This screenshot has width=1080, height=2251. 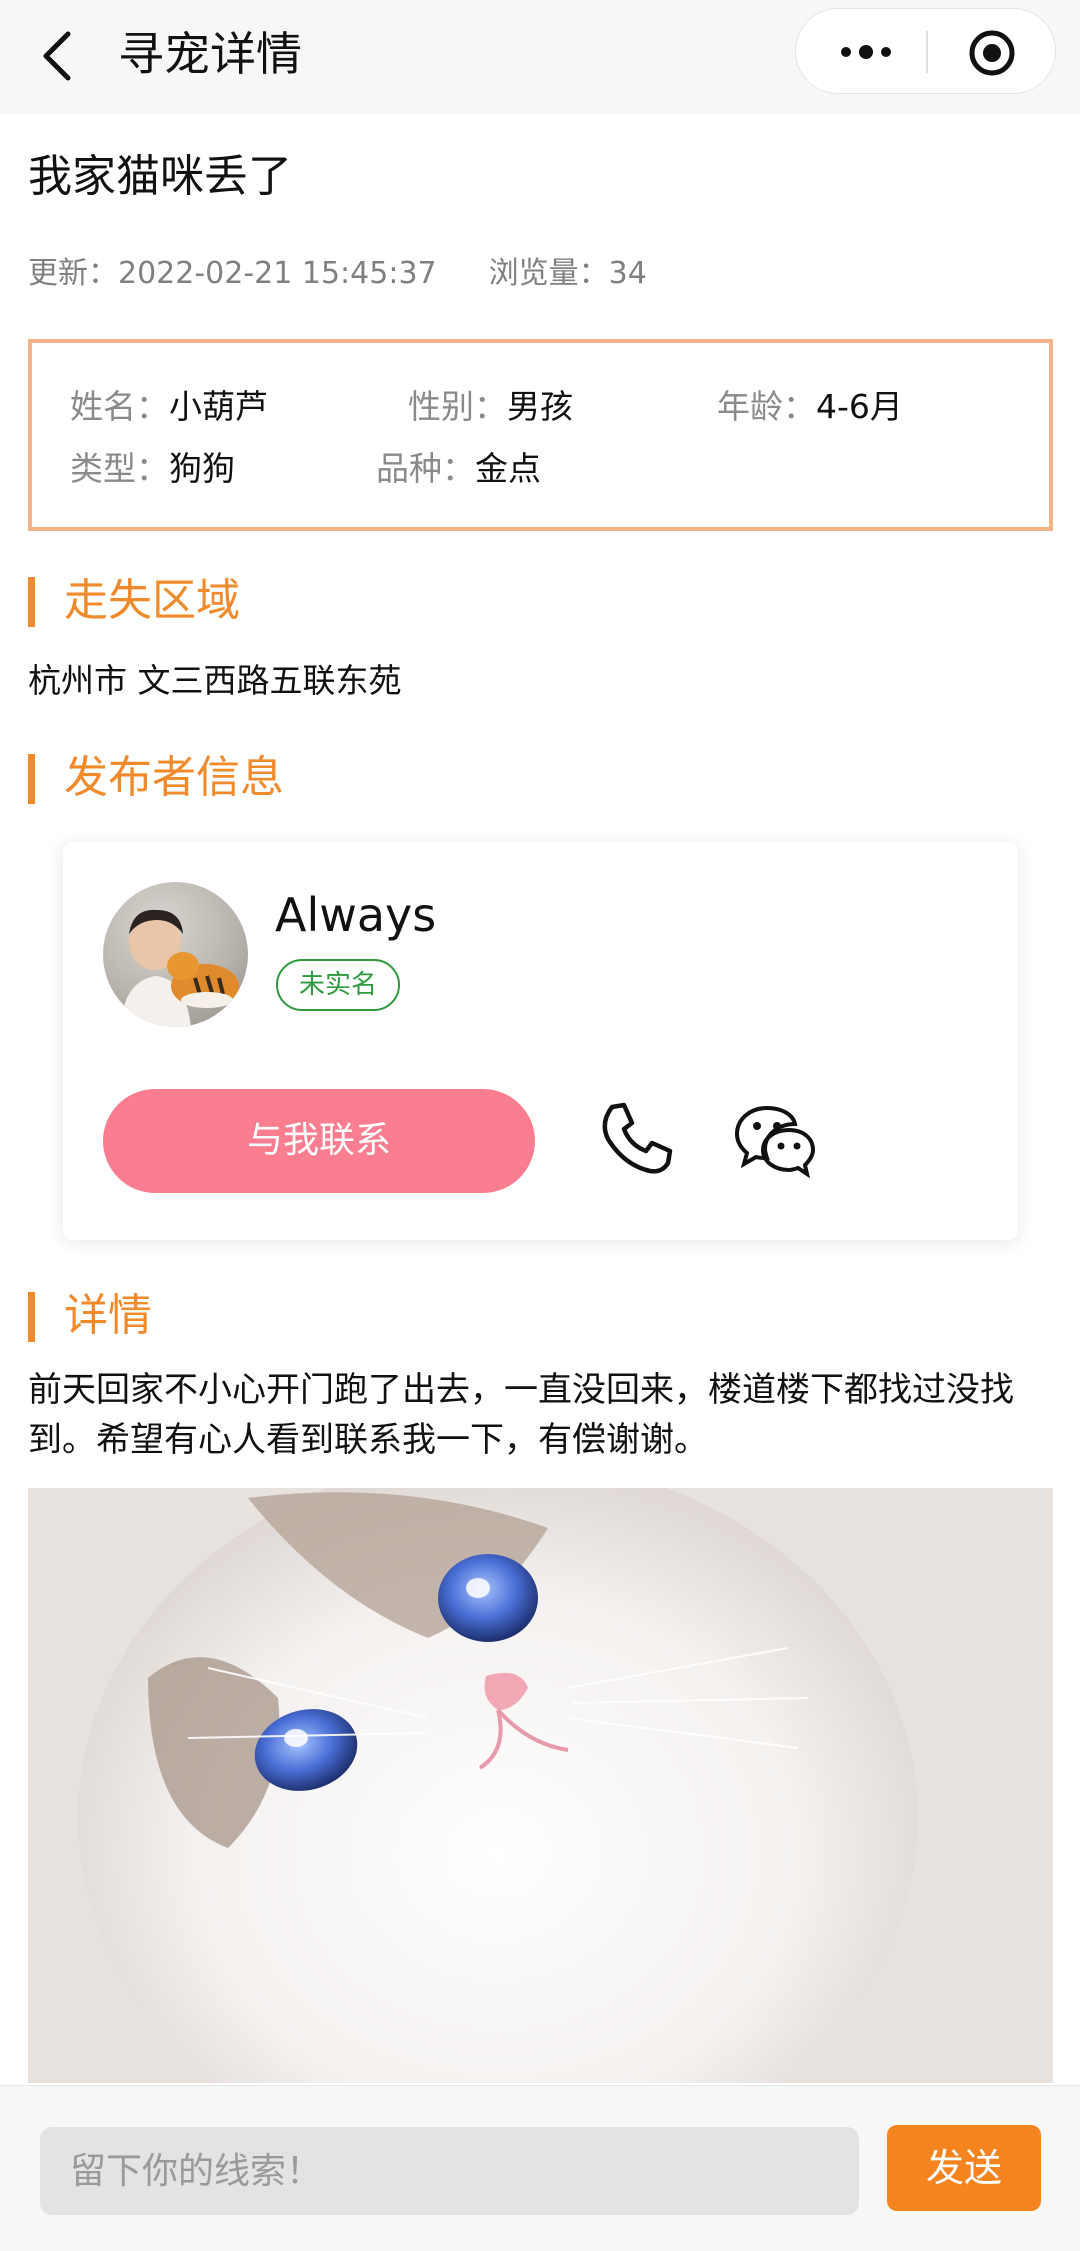 I want to click on post-meta: 更新：2022-02-21 15:45:37 浏览量：34, so click(x=337, y=274).